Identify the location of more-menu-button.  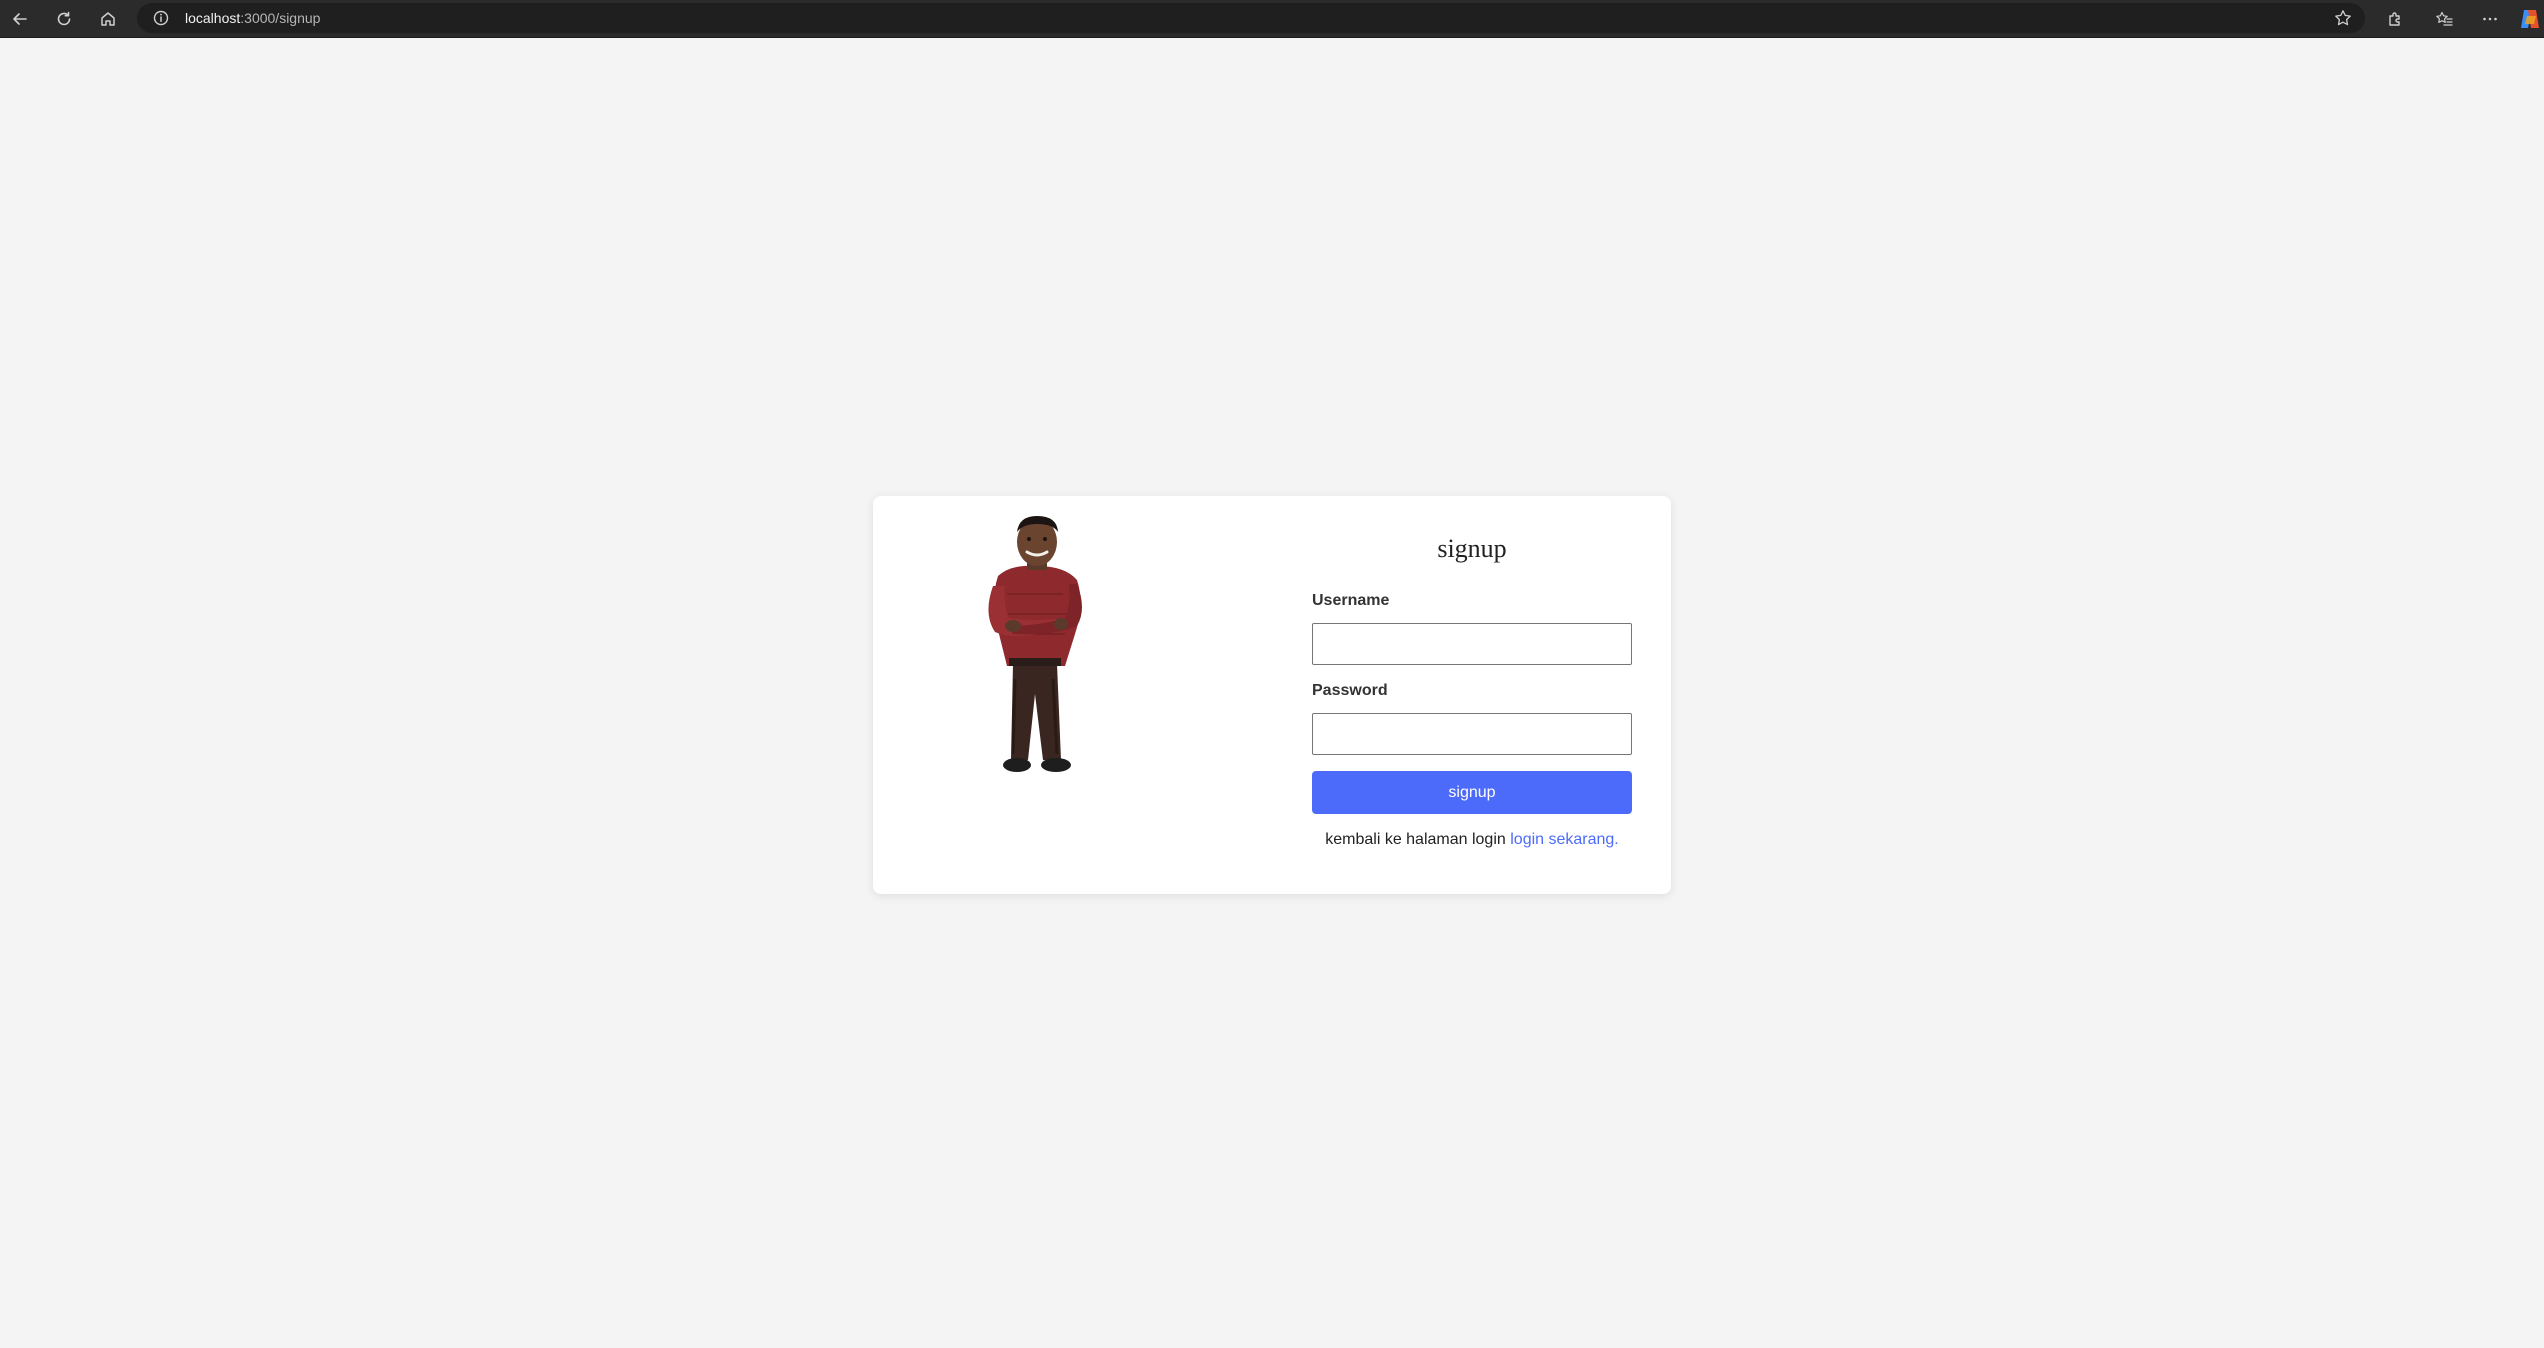
(2490, 19).